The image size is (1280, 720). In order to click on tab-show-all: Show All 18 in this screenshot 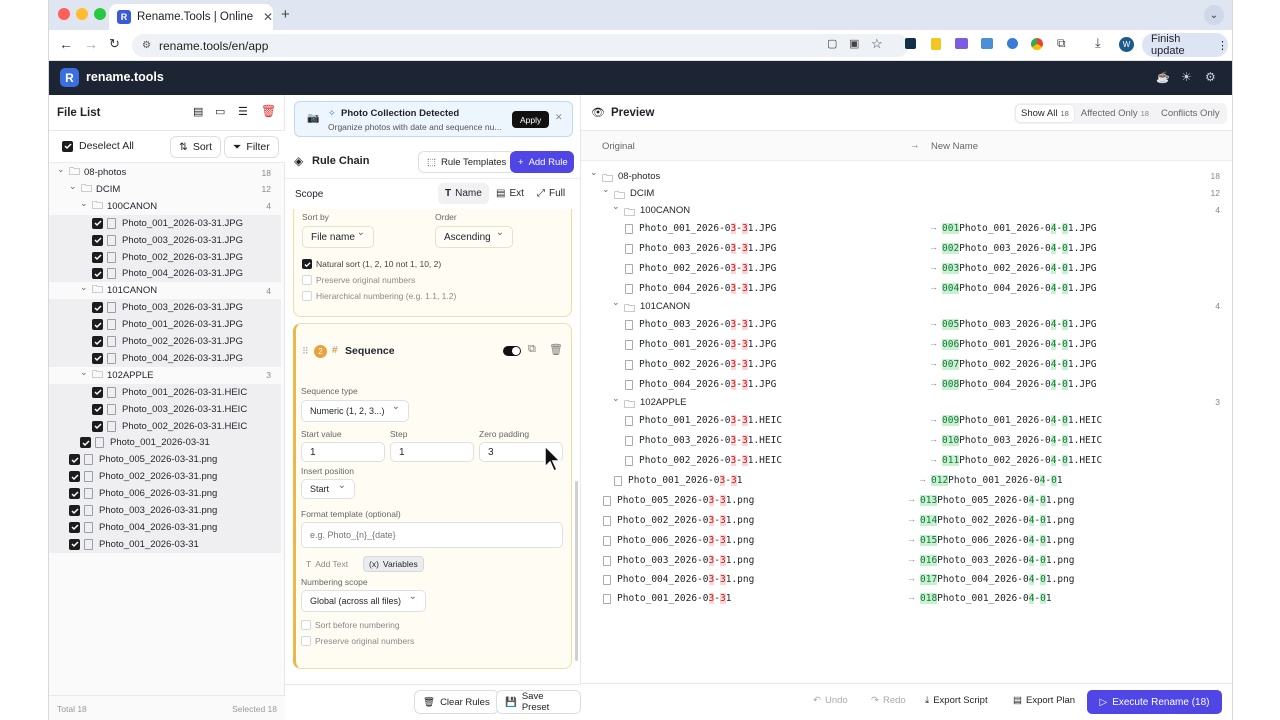, I will do `click(1045, 113)`.